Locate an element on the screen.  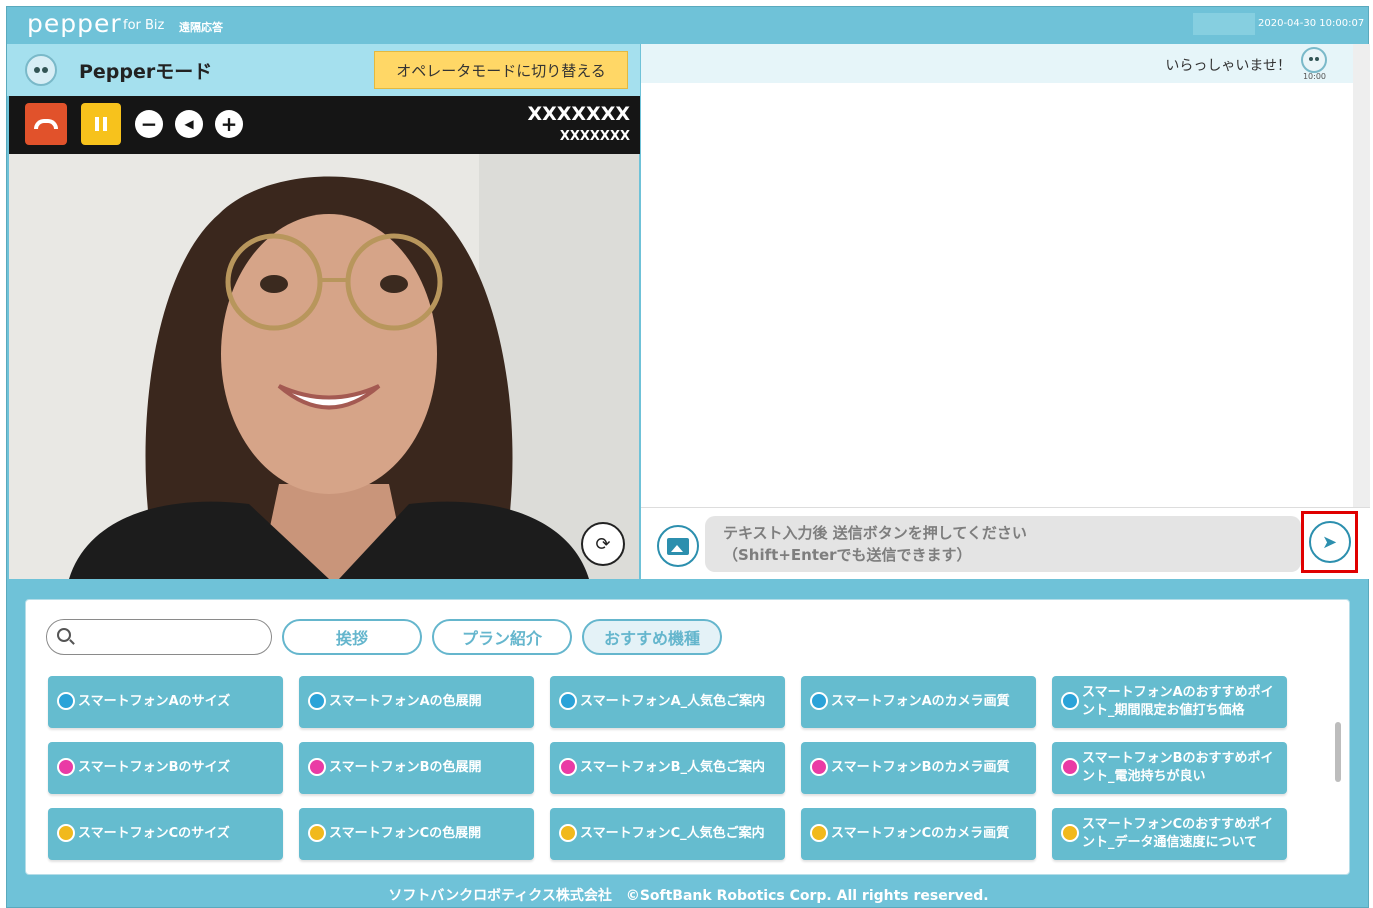
pepper-logo: pepper is located at coordinates (74, 23).